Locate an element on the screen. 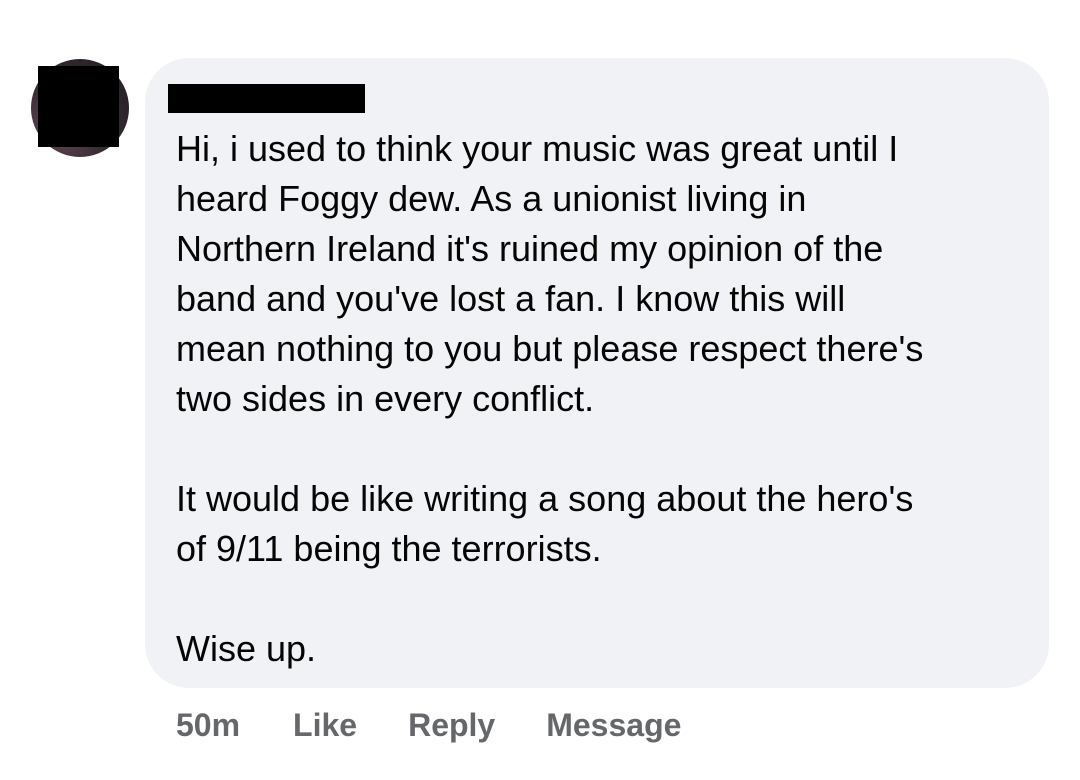  comment-paragraph: Wise up. is located at coordinates (606, 649).